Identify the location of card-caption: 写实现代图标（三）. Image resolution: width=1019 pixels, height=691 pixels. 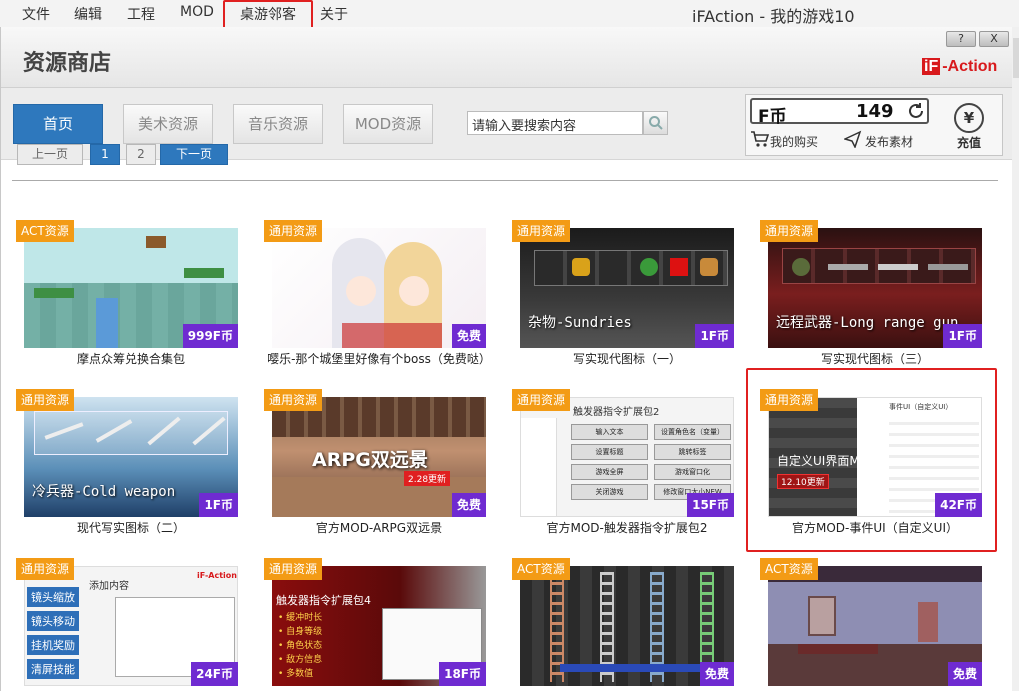
(875, 358).